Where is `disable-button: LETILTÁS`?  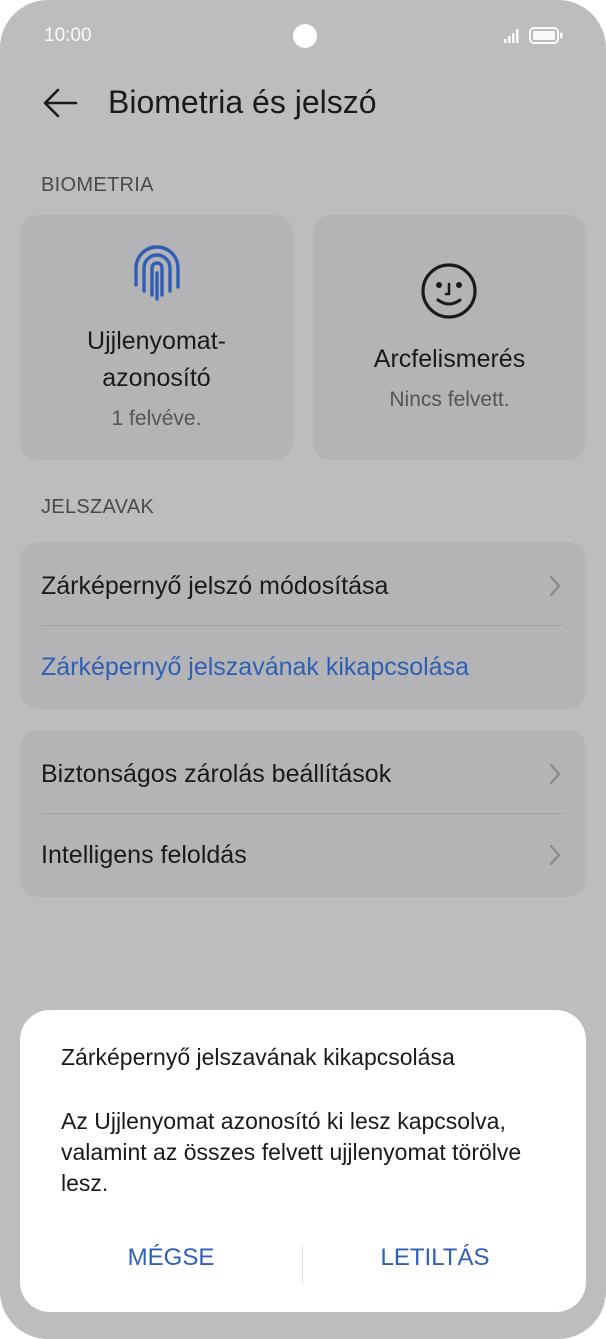
disable-button: LETILTÁS is located at coordinates (435, 1258).